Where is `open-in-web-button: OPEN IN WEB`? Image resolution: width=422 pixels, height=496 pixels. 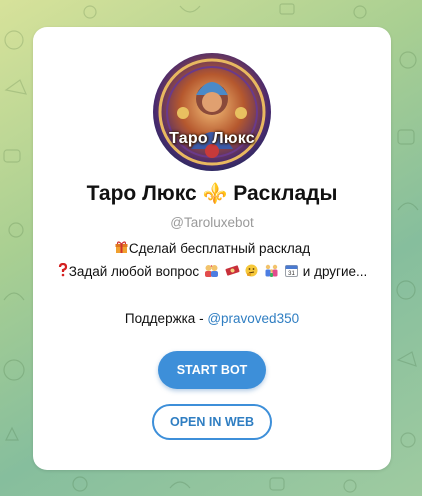
open-in-web-button: OPEN IN WEB is located at coordinates (212, 422).